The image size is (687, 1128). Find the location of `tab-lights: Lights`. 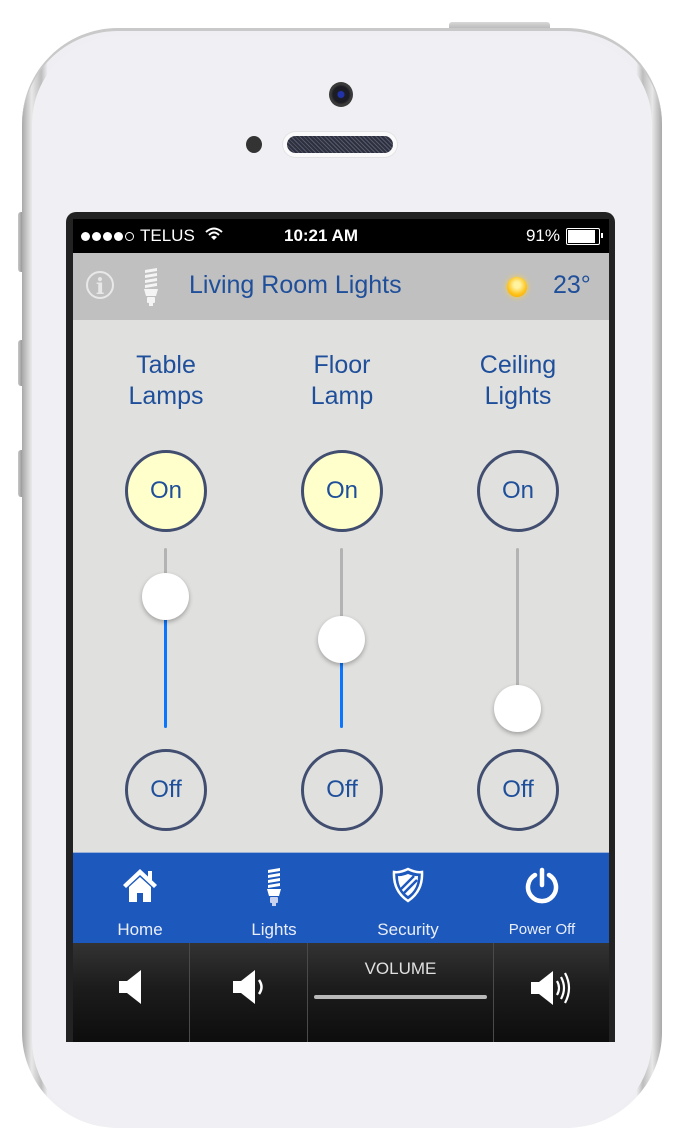

tab-lights: Lights is located at coordinates (274, 898).